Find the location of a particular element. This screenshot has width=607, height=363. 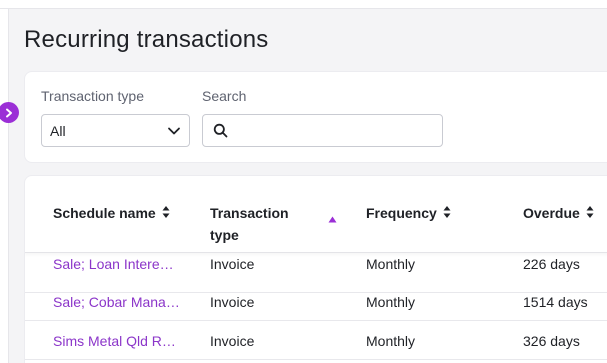

expand-sidebar-button is located at coordinates (9, 112).